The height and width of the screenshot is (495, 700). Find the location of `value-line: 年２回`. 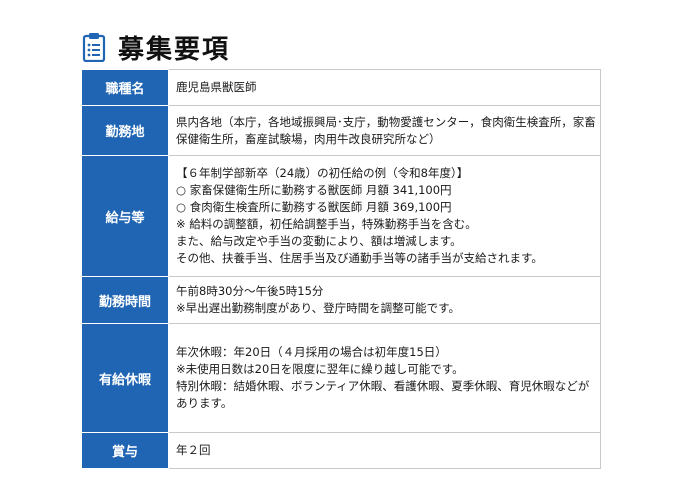

value-line: 年２回 is located at coordinates (193, 450).